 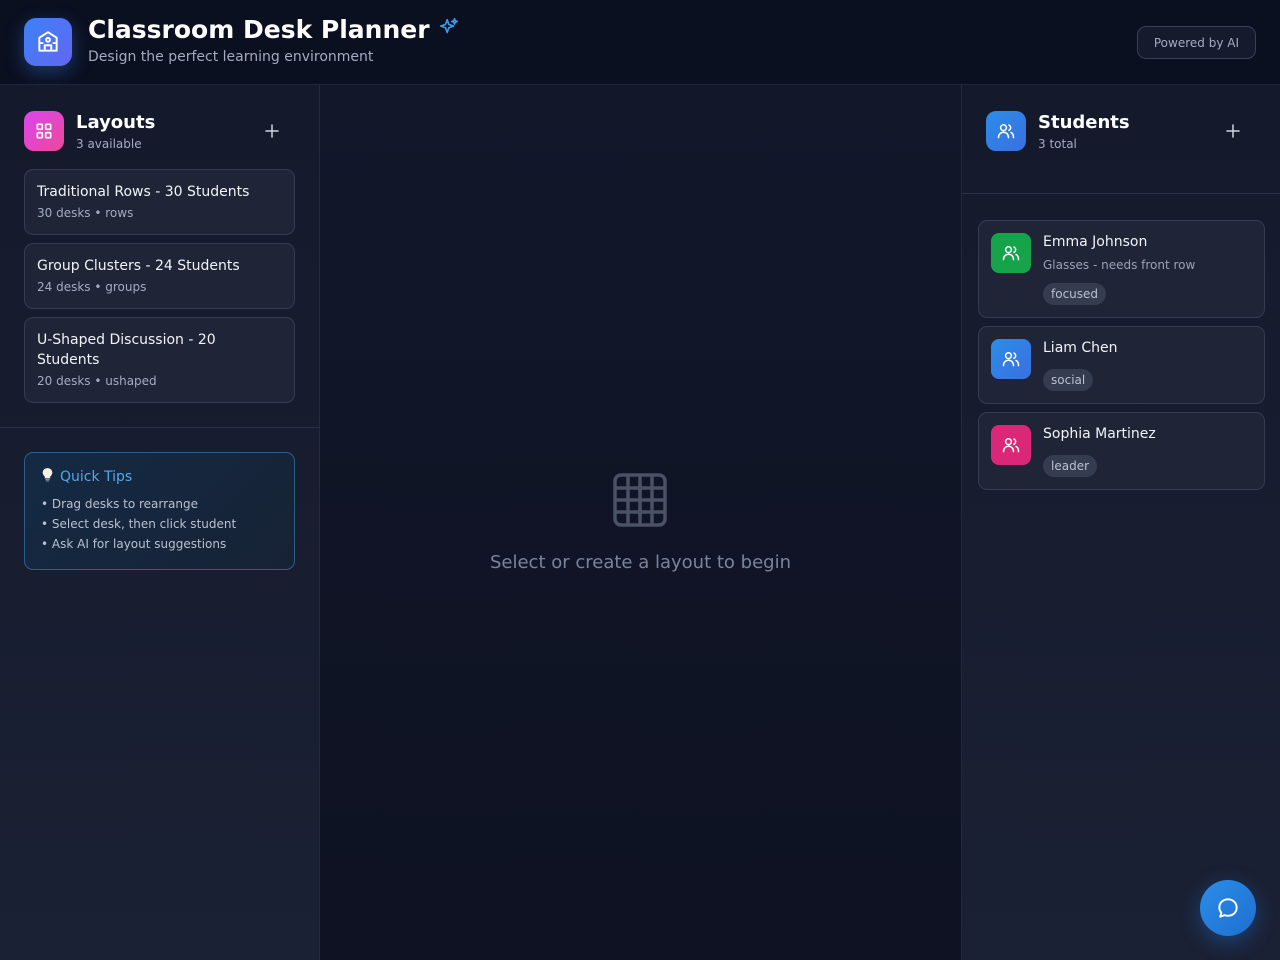 I want to click on student-card: Liam Chen social, so click(x=1121, y=365).